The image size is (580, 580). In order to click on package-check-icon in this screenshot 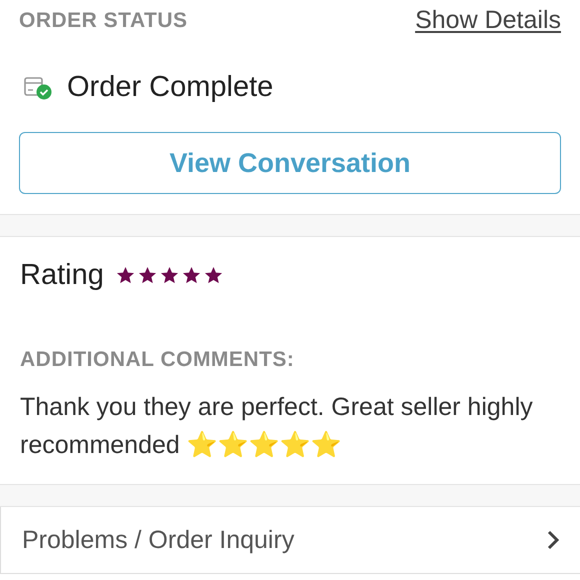, I will do `click(38, 87)`.